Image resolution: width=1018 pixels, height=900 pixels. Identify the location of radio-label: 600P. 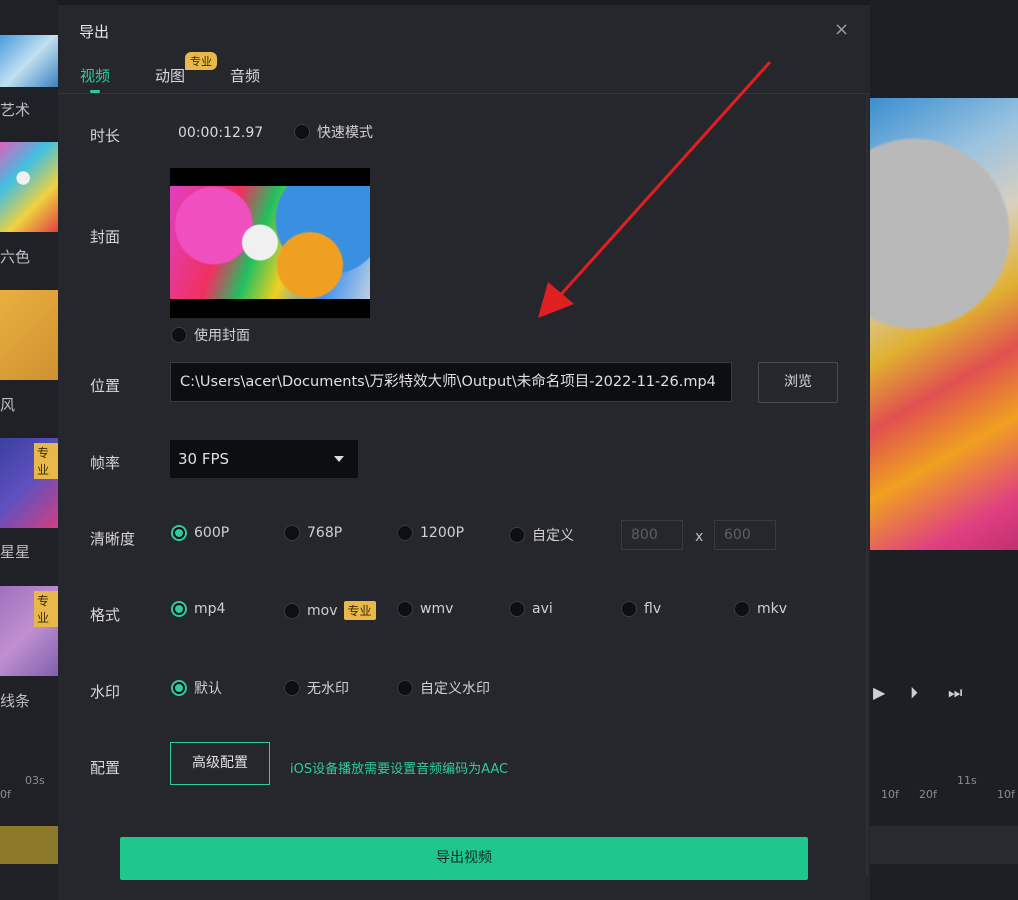
(212, 533).